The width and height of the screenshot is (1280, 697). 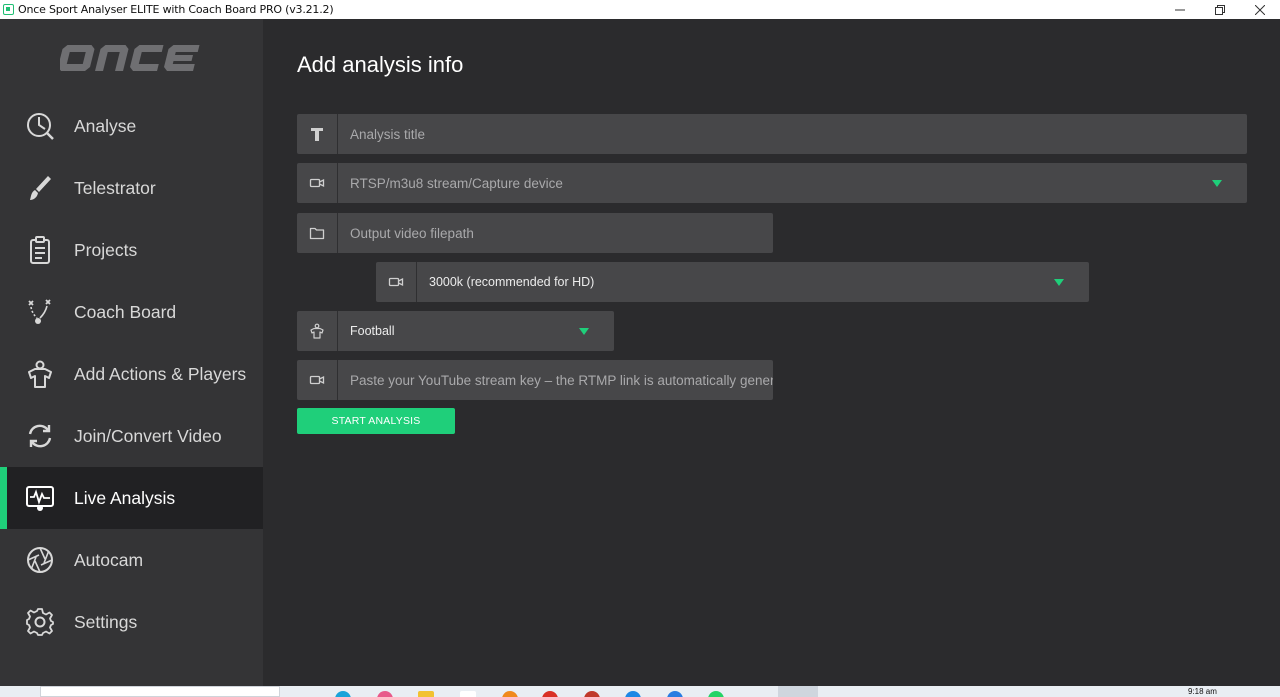 I want to click on taskbar-folder-icon, so click(x=426, y=694).